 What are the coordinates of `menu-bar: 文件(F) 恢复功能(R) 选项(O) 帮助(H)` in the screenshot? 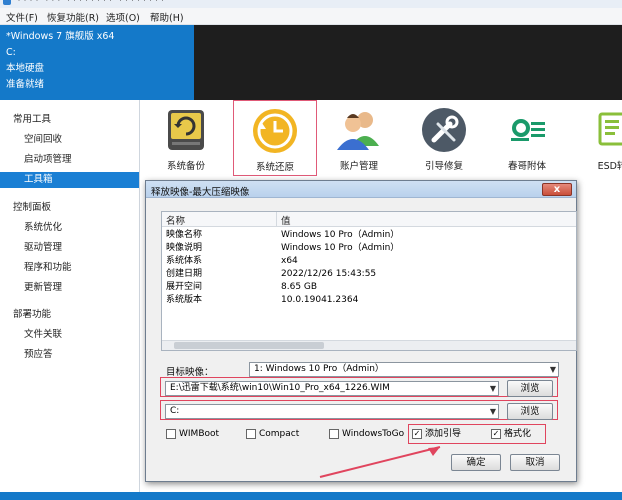 It's located at (311, 16).